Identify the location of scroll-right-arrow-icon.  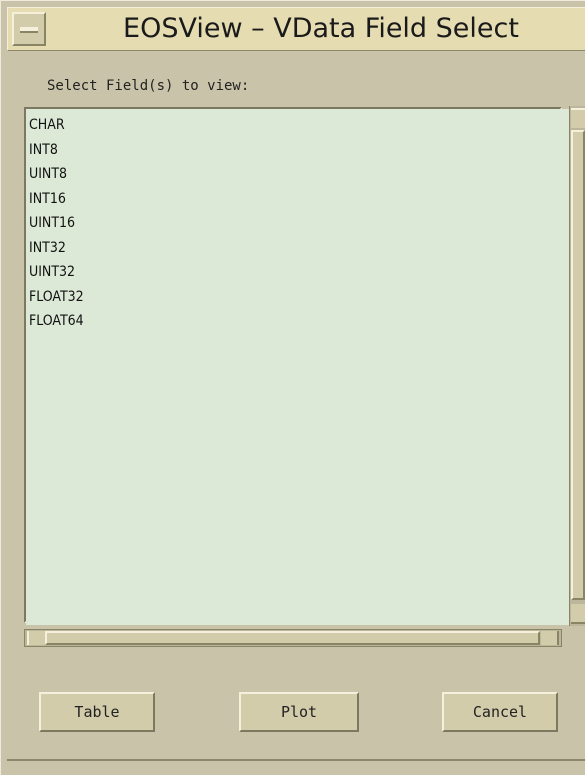
(550, 638).